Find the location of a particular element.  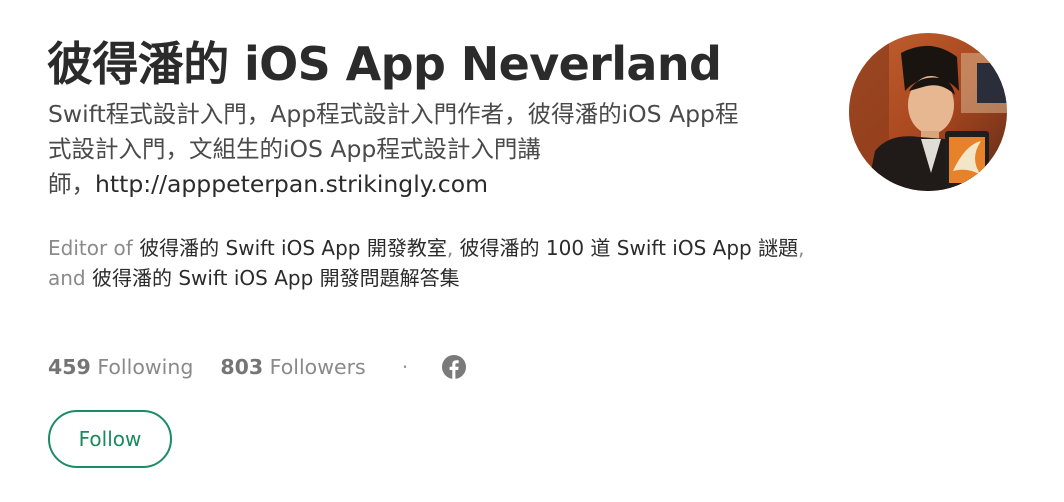

publication-link: 彼得潘的 100 道 Swift iOS App 謎題 is located at coordinates (629, 248).